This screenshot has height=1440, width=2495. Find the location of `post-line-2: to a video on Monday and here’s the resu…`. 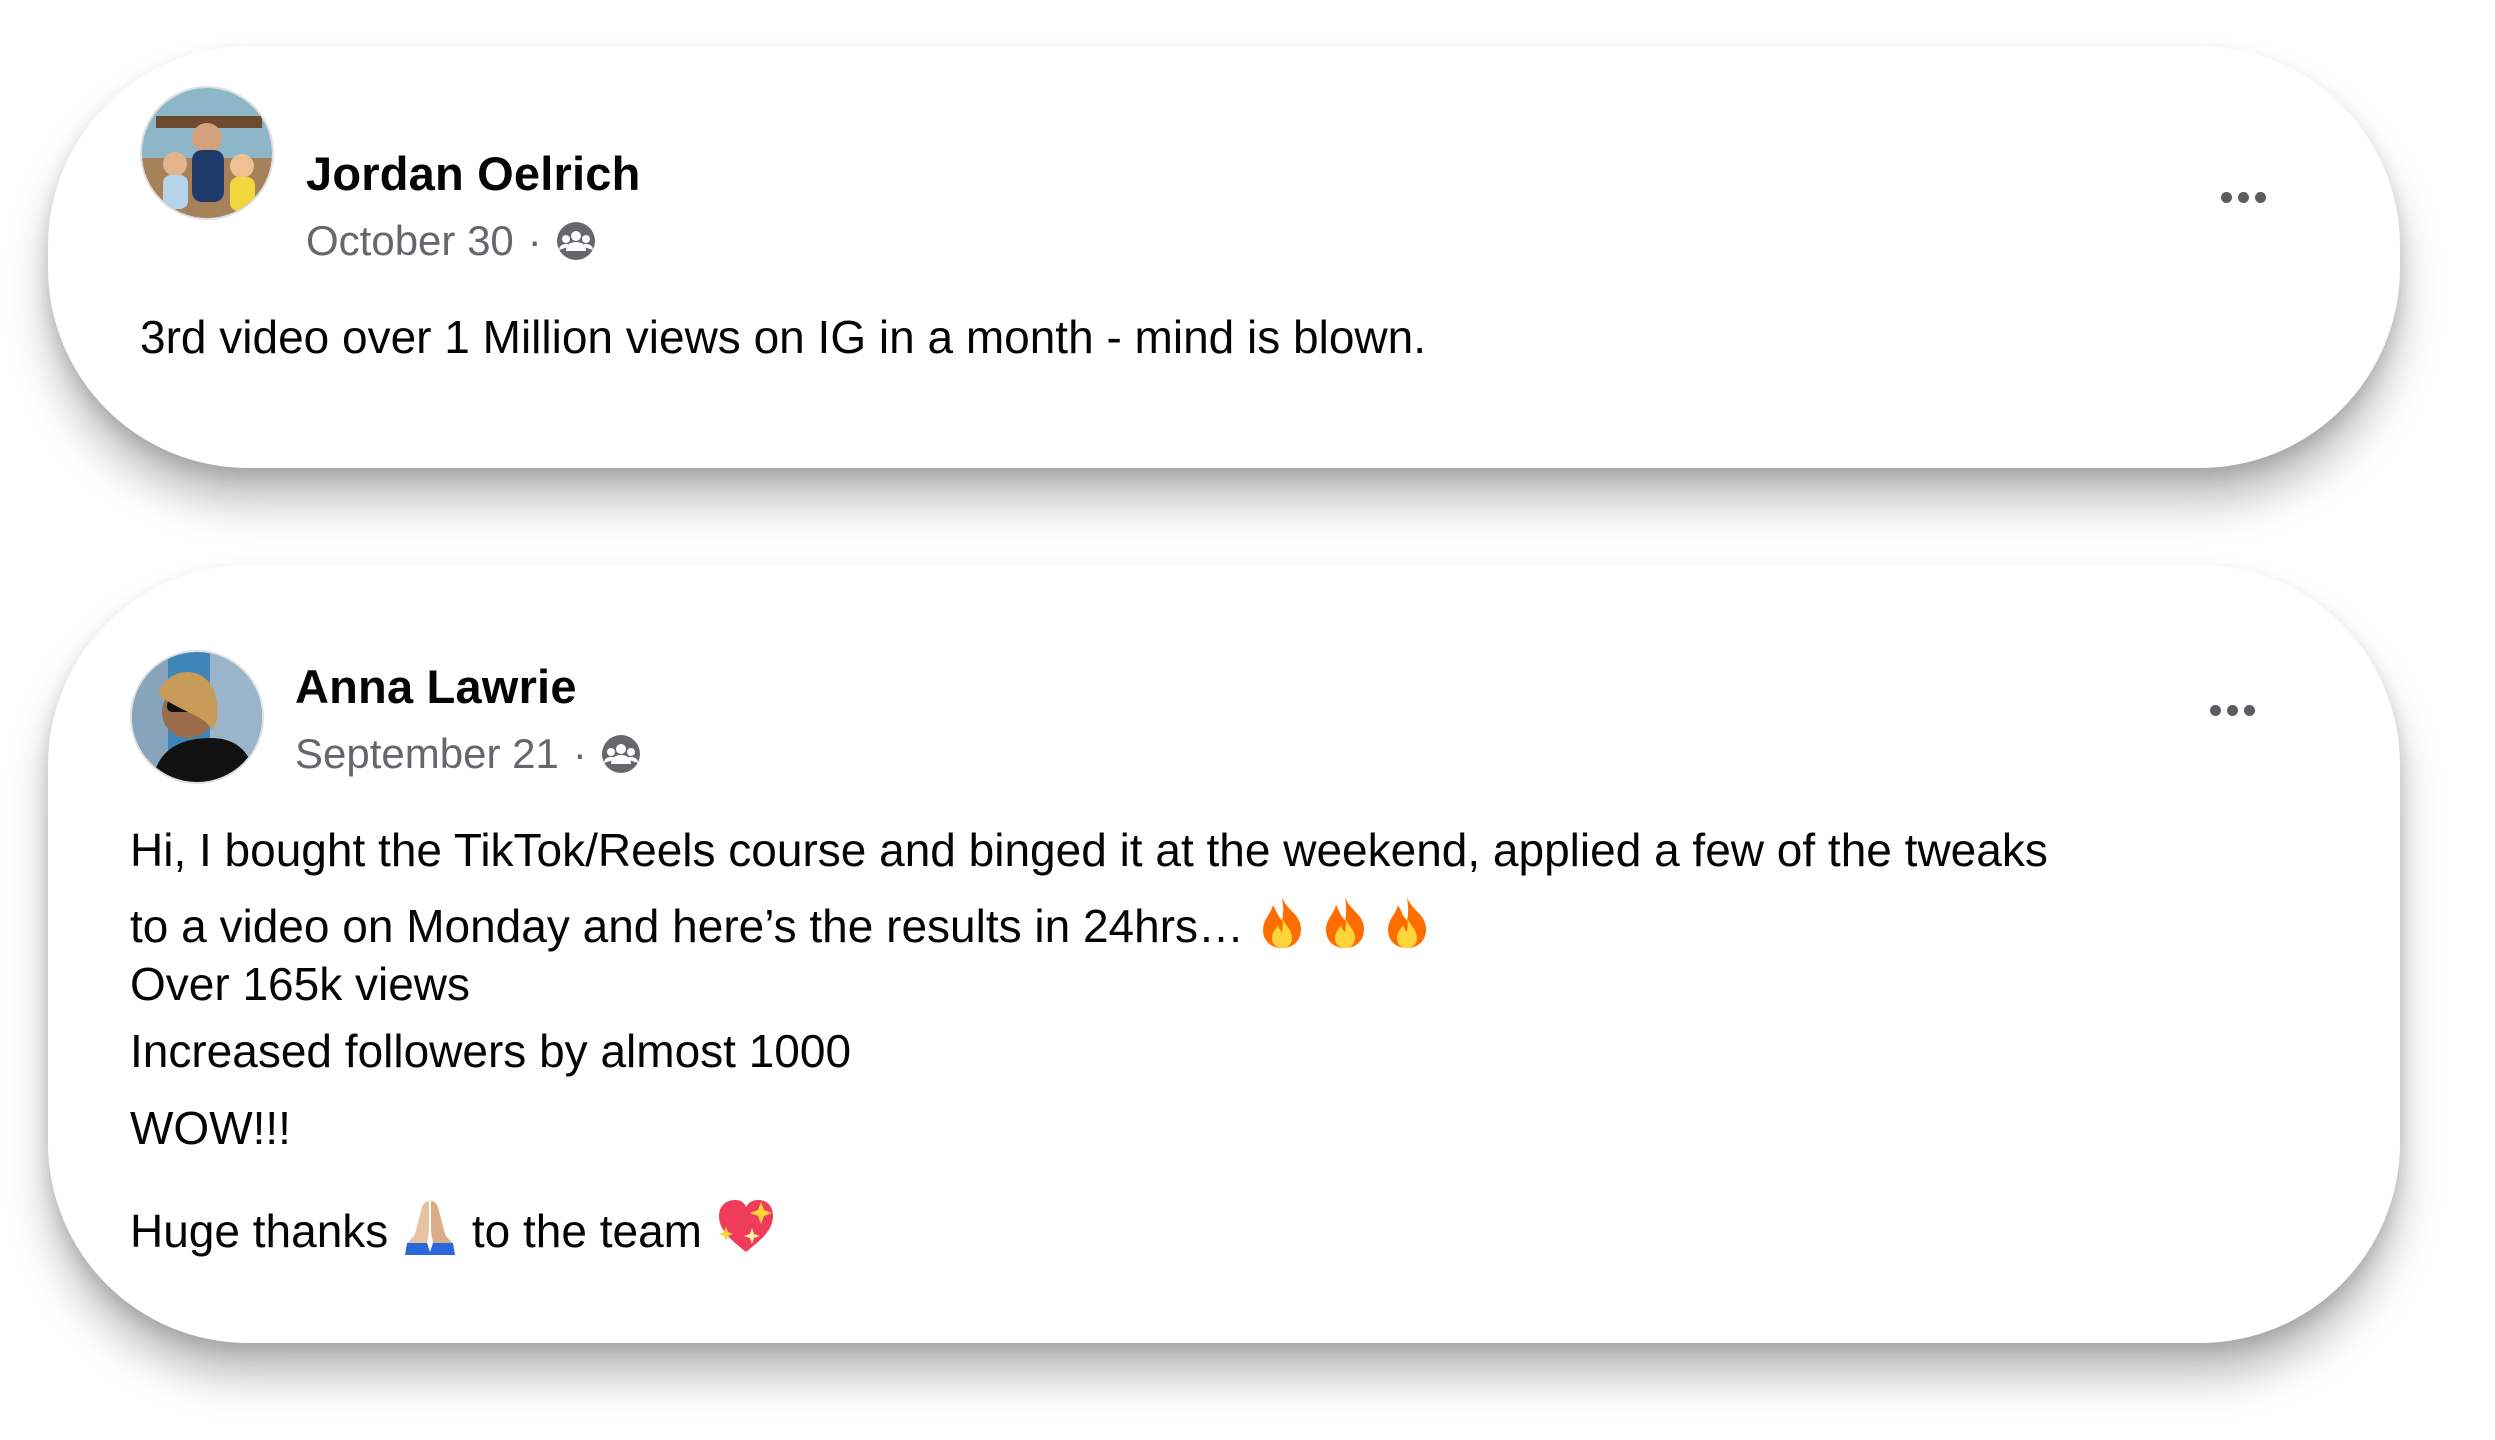

post-line-2: to a video on Monday and here’s the resu… is located at coordinates (781, 922).